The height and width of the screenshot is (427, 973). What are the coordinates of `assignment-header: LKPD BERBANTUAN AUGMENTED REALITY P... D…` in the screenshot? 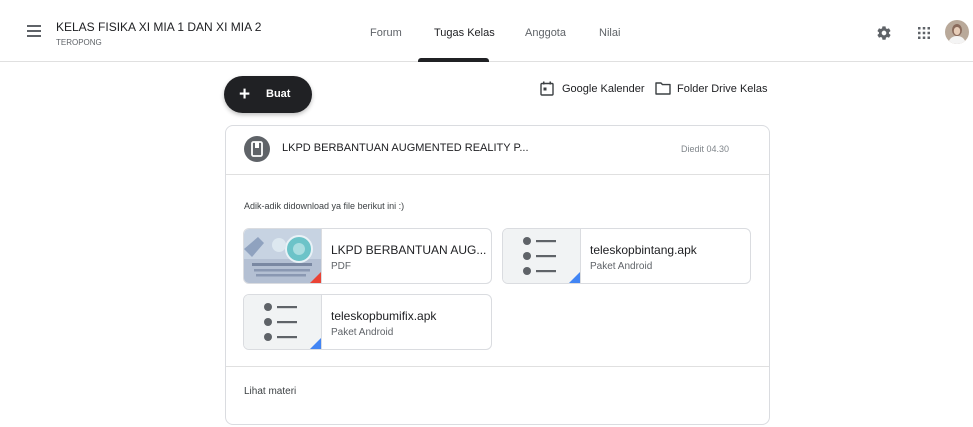 It's located at (497, 150).